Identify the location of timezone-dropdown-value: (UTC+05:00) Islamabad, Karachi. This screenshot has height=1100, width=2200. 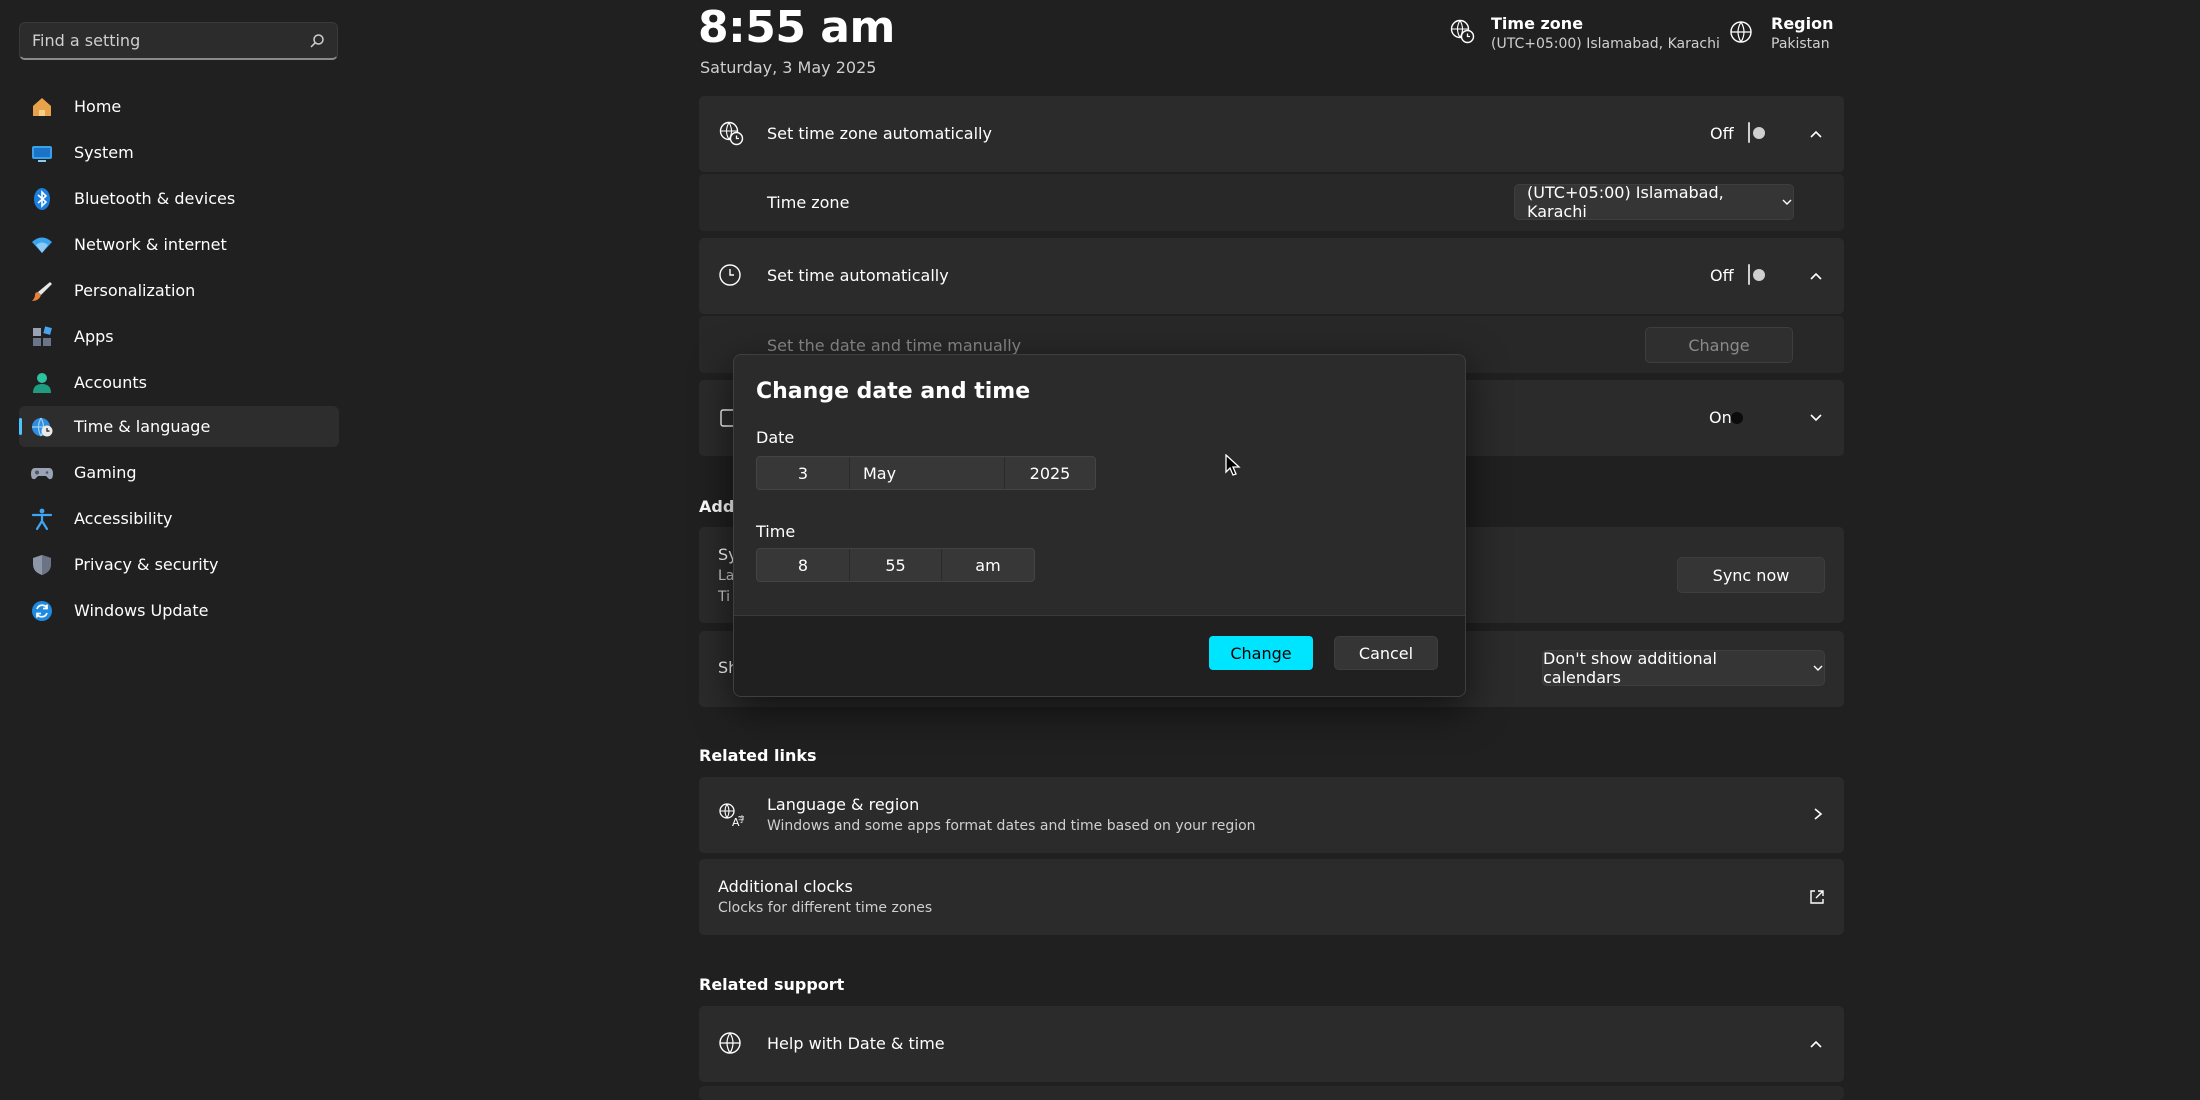
(1625, 202).